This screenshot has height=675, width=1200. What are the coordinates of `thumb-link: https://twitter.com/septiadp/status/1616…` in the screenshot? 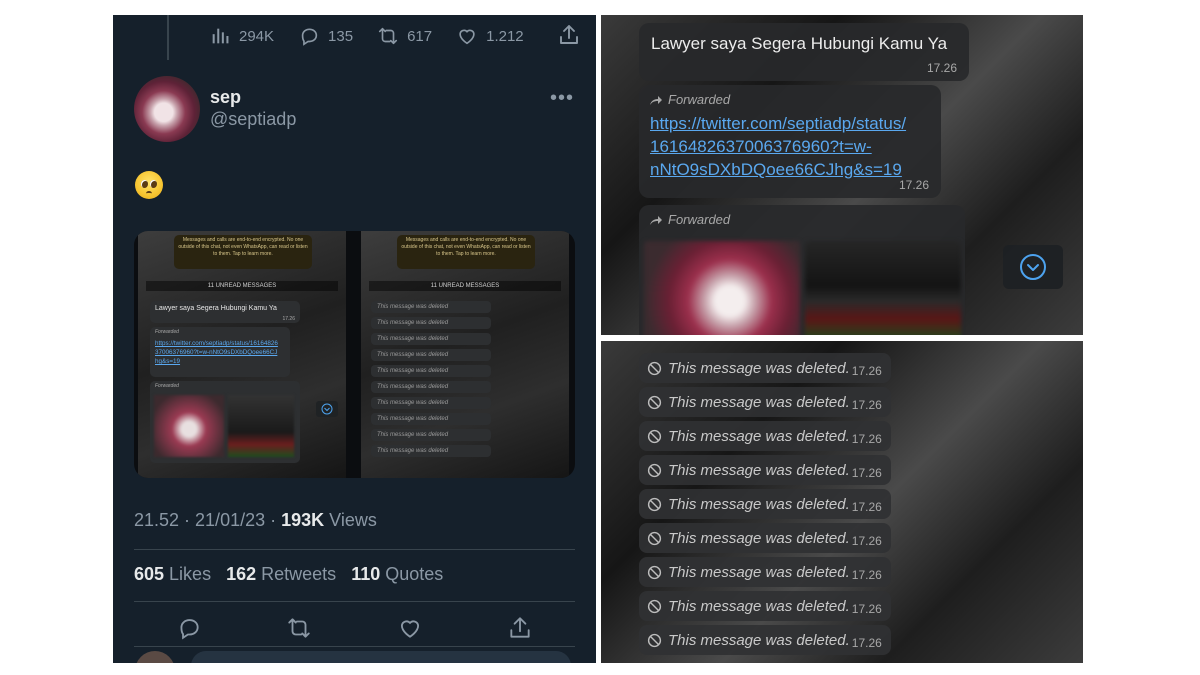 It's located at (217, 352).